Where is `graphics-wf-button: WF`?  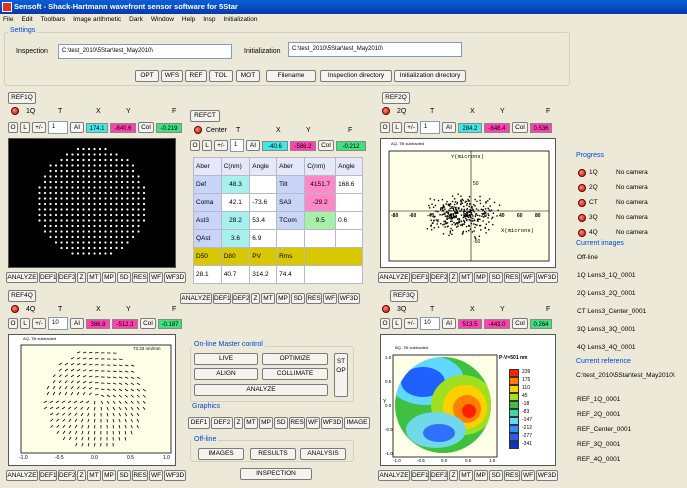
graphics-wf-button: WF is located at coordinates (313, 423).